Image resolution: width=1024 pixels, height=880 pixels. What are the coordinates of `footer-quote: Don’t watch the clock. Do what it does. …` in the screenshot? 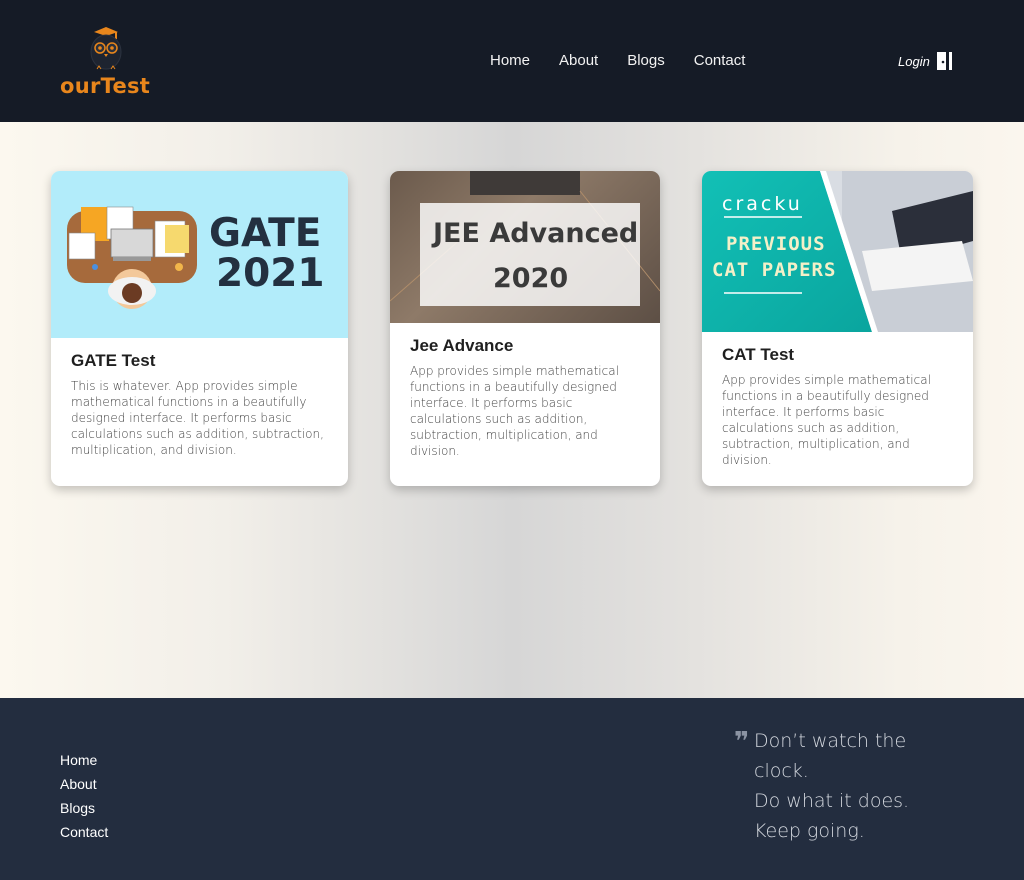 It's located at (854, 786).